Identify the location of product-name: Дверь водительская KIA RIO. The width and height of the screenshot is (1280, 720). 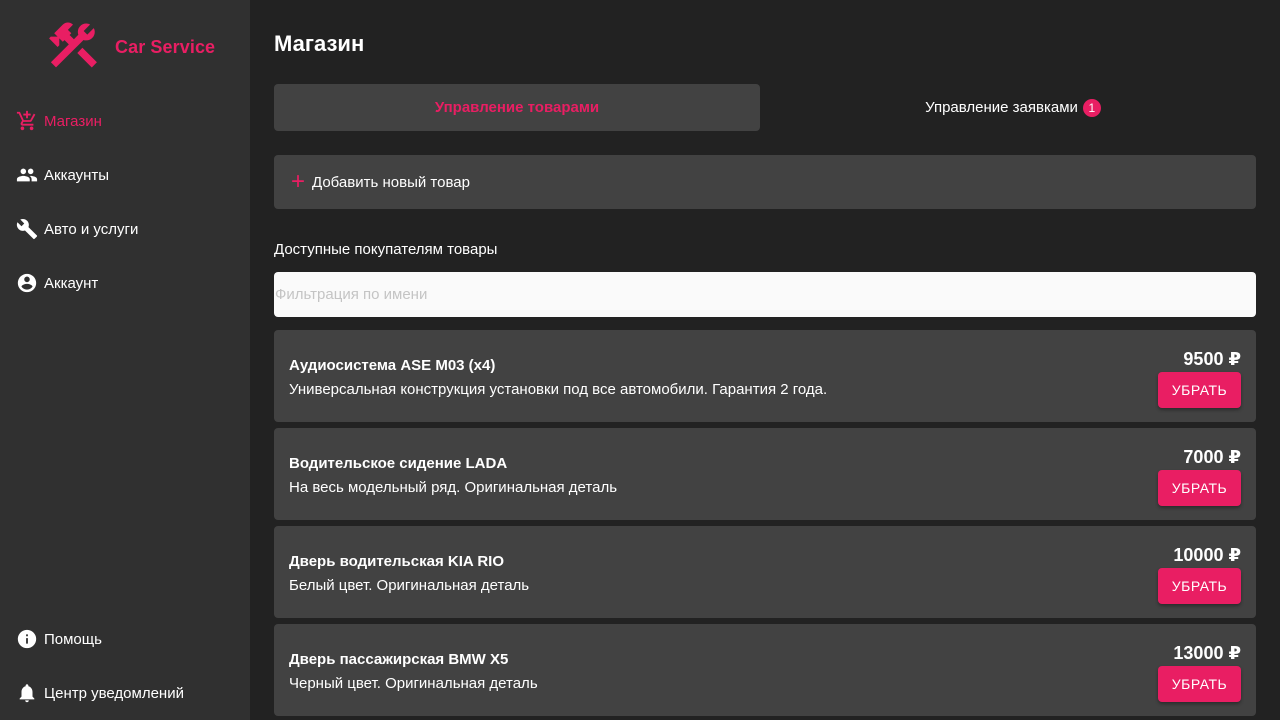
(396, 561).